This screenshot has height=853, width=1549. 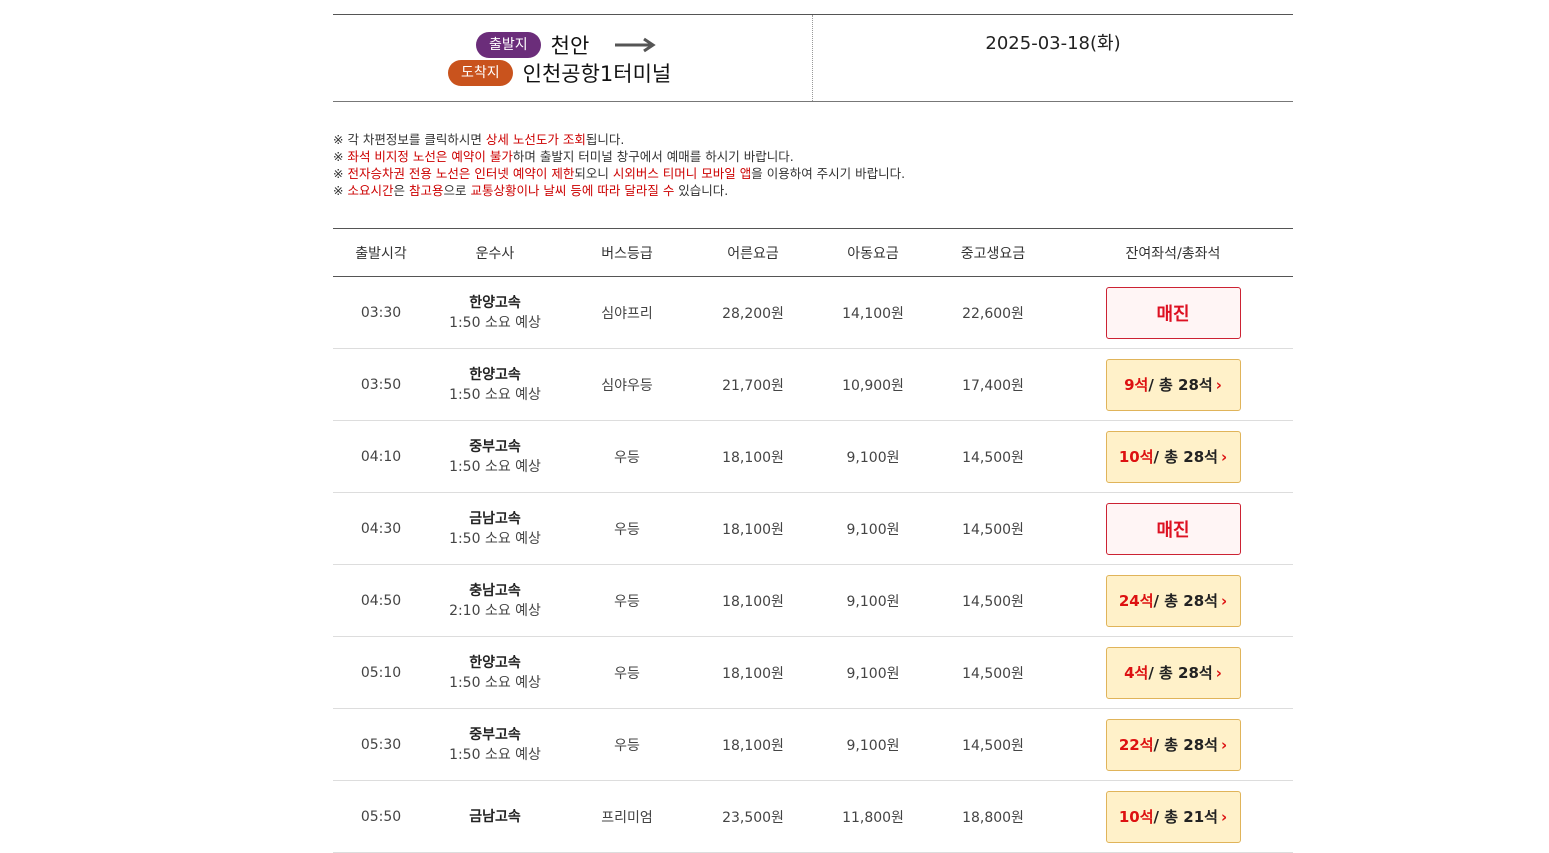 What do you see at coordinates (627, 384) in the screenshot?
I see `bus-grade: 심야우등` at bounding box center [627, 384].